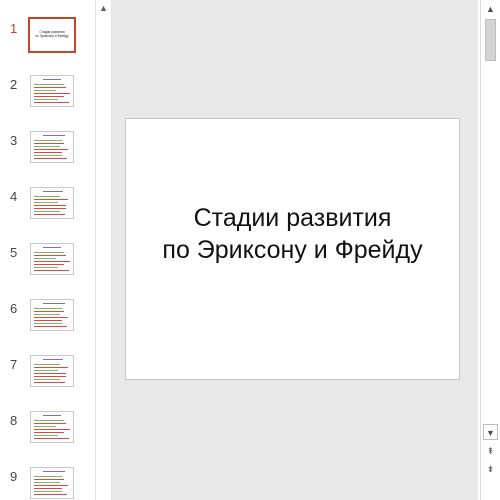  Describe the element at coordinates (490, 250) in the screenshot. I see `main-vertical-scrollbar: ▲ ▼ ⇞ ⇟` at that location.